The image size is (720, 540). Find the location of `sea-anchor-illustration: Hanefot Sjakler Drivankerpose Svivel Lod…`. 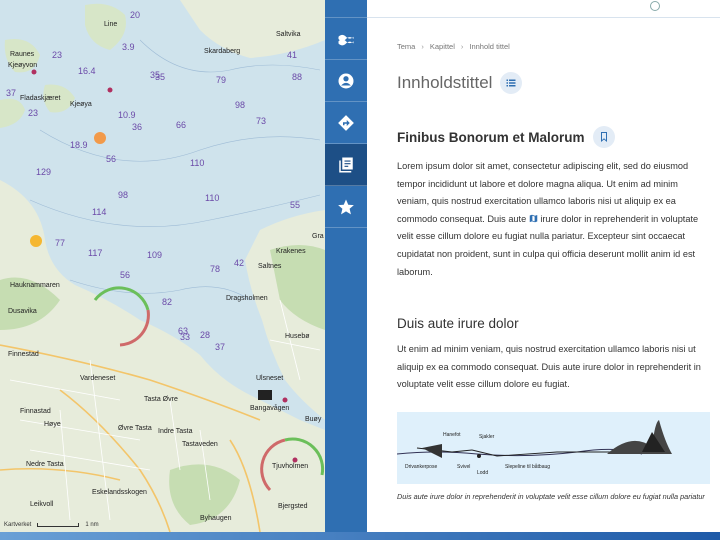

sea-anchor-illustration: Hanefot Sjakler Drivankerpose Svivel Lod… is located at coordinates (553, 447).